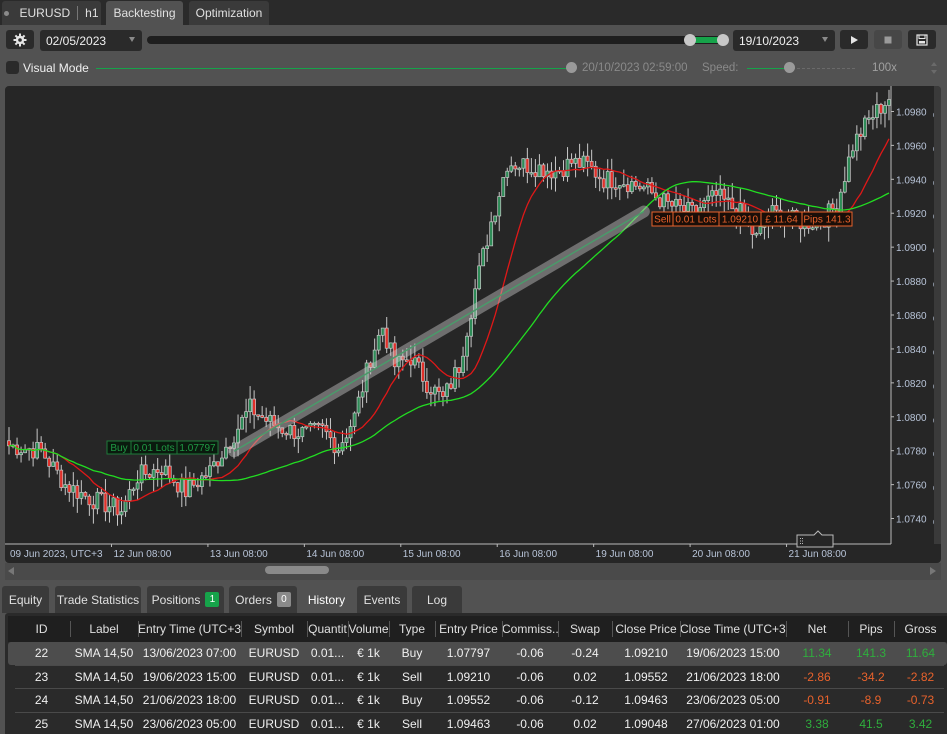 This screenshot has height=734, width=947. Describe the element at coordinates (585, 629) in the screenshot. I see `column-header: Swap` at that location.